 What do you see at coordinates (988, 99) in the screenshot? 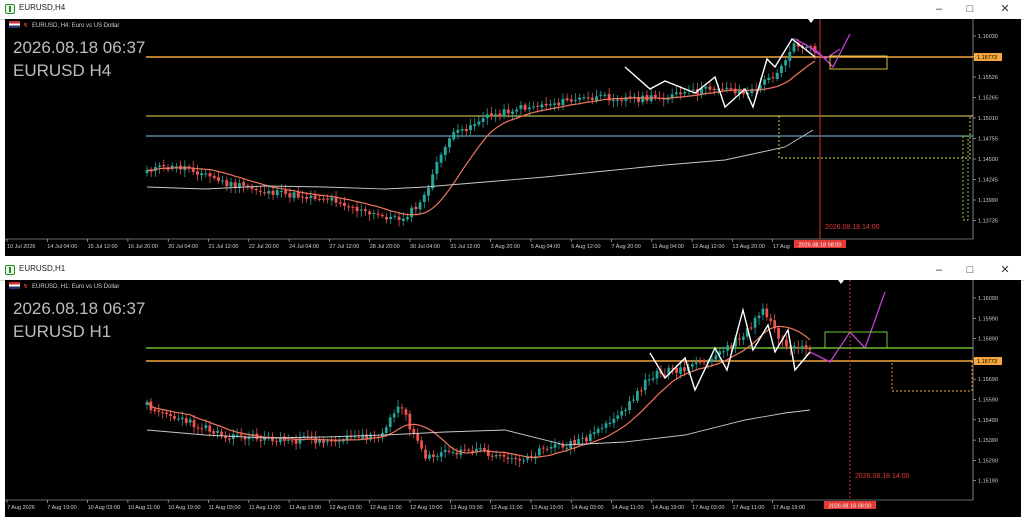
I see `y-tick-label: 1.15265` at bounding box center [988, 99].